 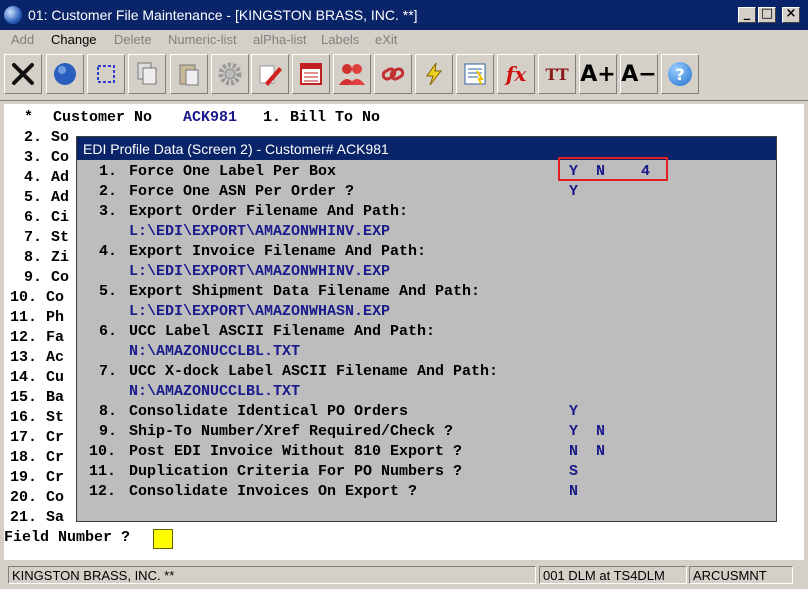 What do you see at coordinates (791, 14) in the screenshot?
I see `close-window-button: ×` at bounding box center [791, 14].